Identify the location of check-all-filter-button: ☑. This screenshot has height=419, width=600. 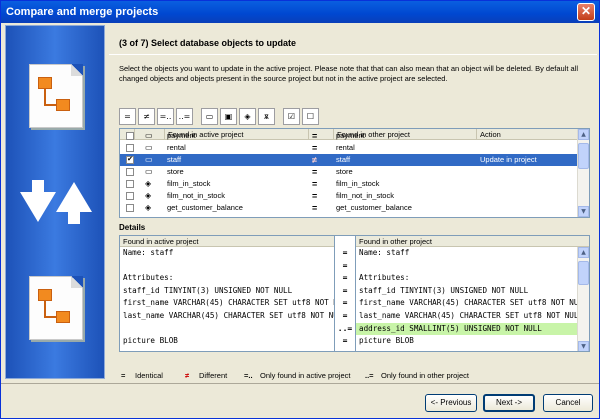
(291, 116).